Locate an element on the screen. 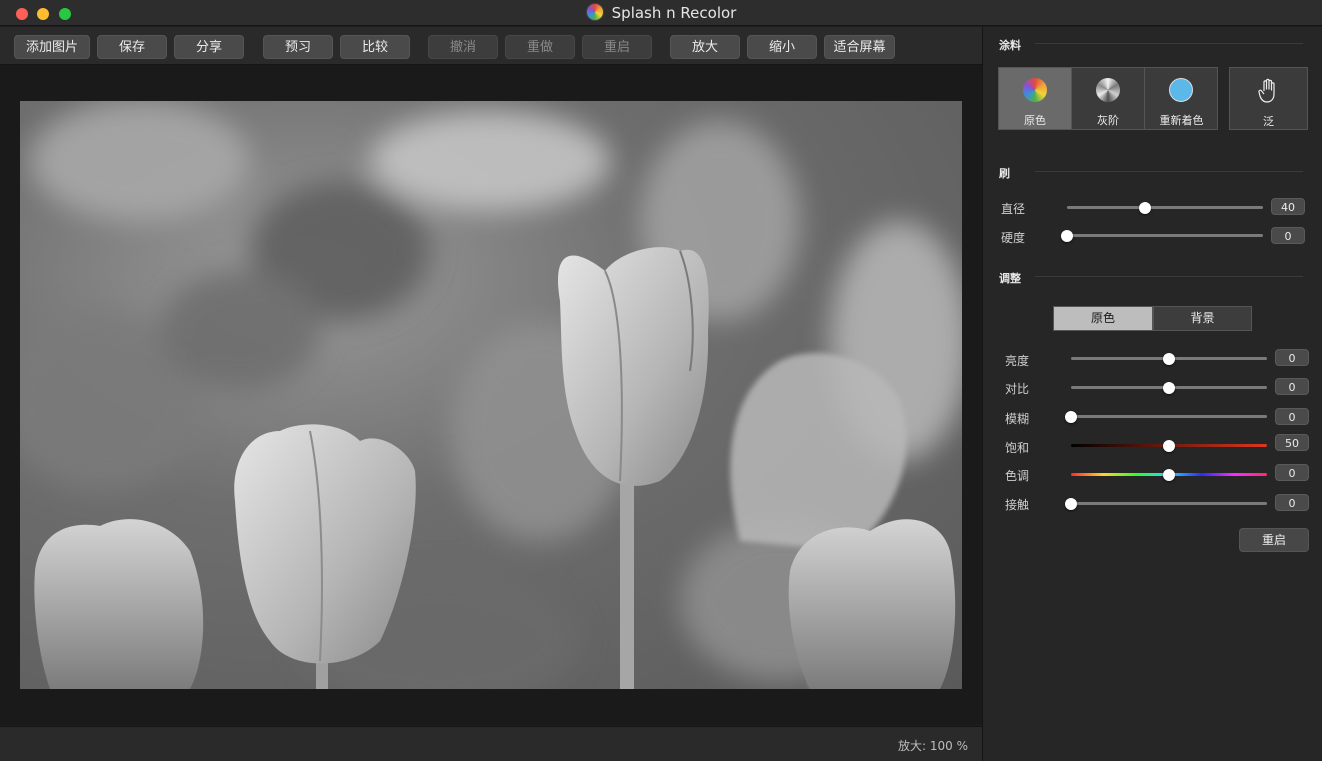 Image resolution: width=1322 pixels, height=761 pixels. window-title-wrap: Splash n Recolor is located at coordinates (661, 12).